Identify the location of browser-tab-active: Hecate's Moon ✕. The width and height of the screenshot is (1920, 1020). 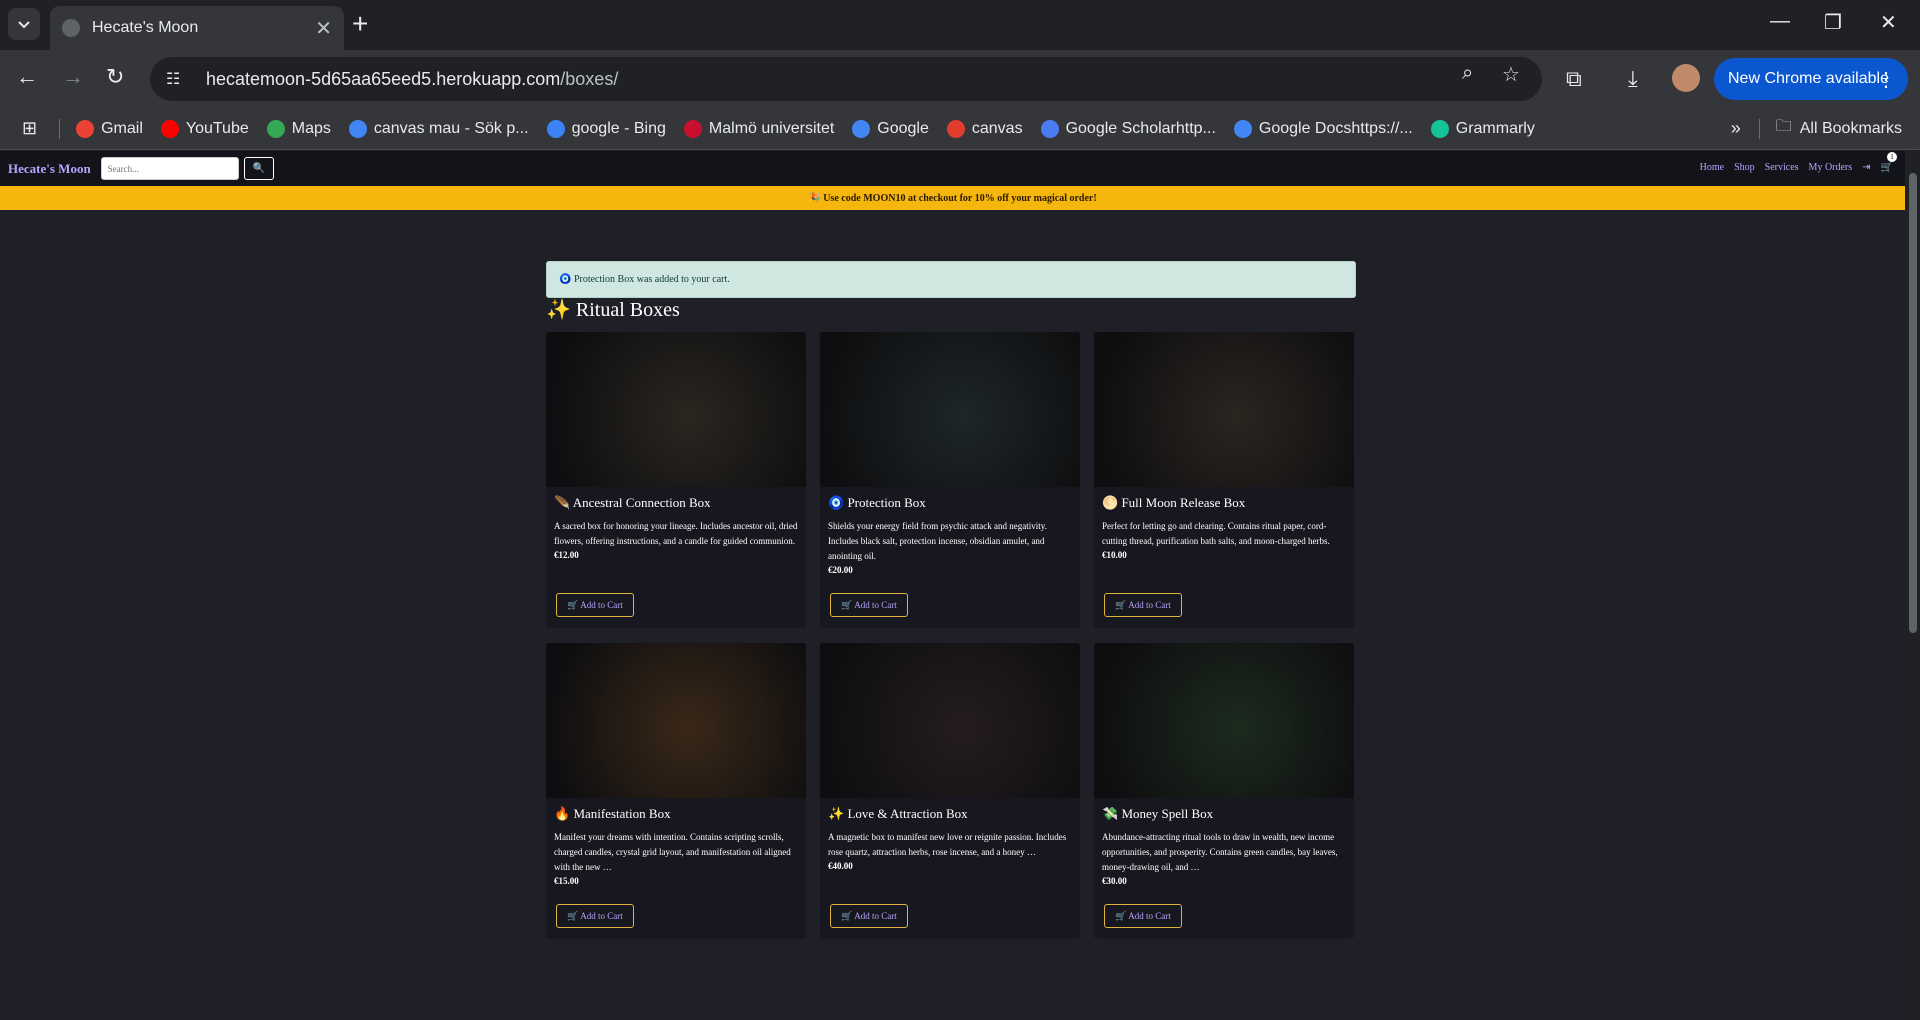
(197, 28).